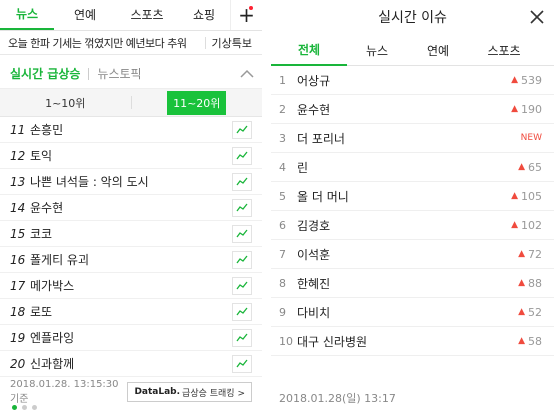 Image resolution: width=554 pixels, height=418 pixels. I want to click on rank-number: 12, so click(18, 155).